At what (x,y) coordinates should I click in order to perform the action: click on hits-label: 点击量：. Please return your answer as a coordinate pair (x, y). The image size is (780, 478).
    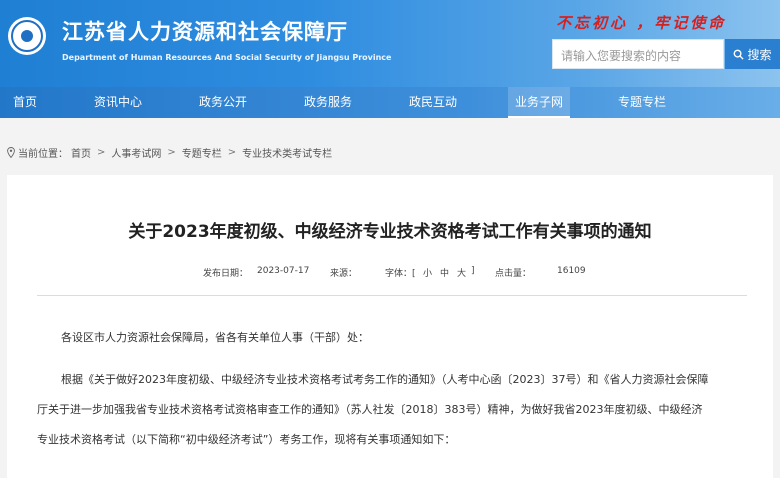
    Looking at the image, I should click on (513, 274).